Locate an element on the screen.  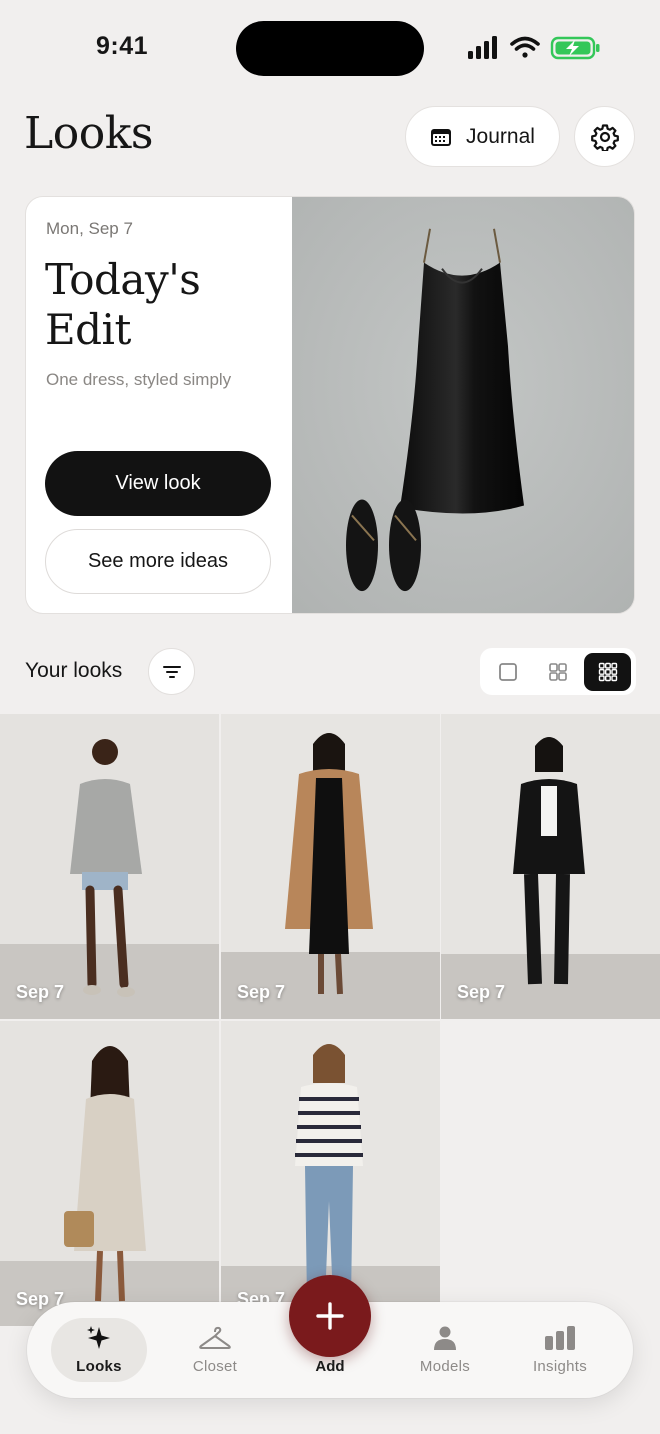
tab-label: Models is located at coordinates (445, 1366).